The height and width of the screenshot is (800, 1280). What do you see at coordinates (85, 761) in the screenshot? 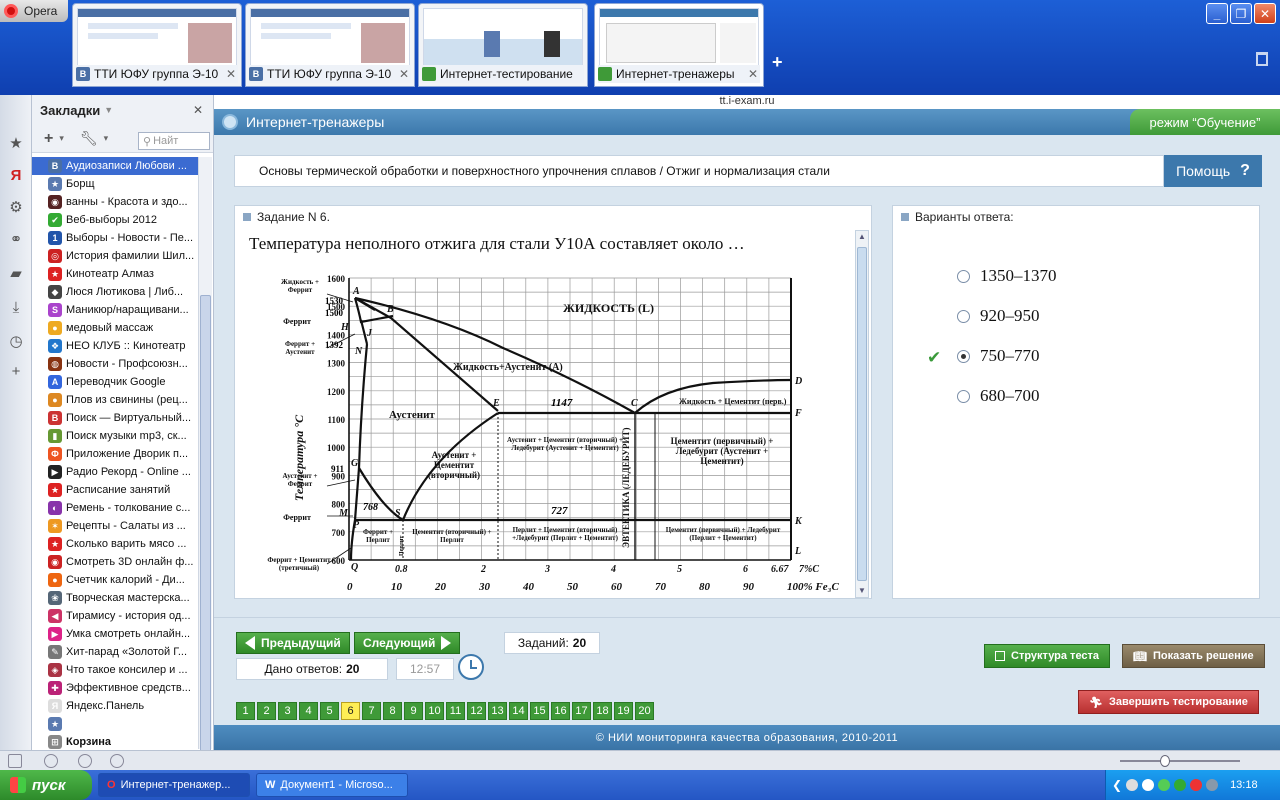
I see `unite-icon` at bounding box center [85, 761].